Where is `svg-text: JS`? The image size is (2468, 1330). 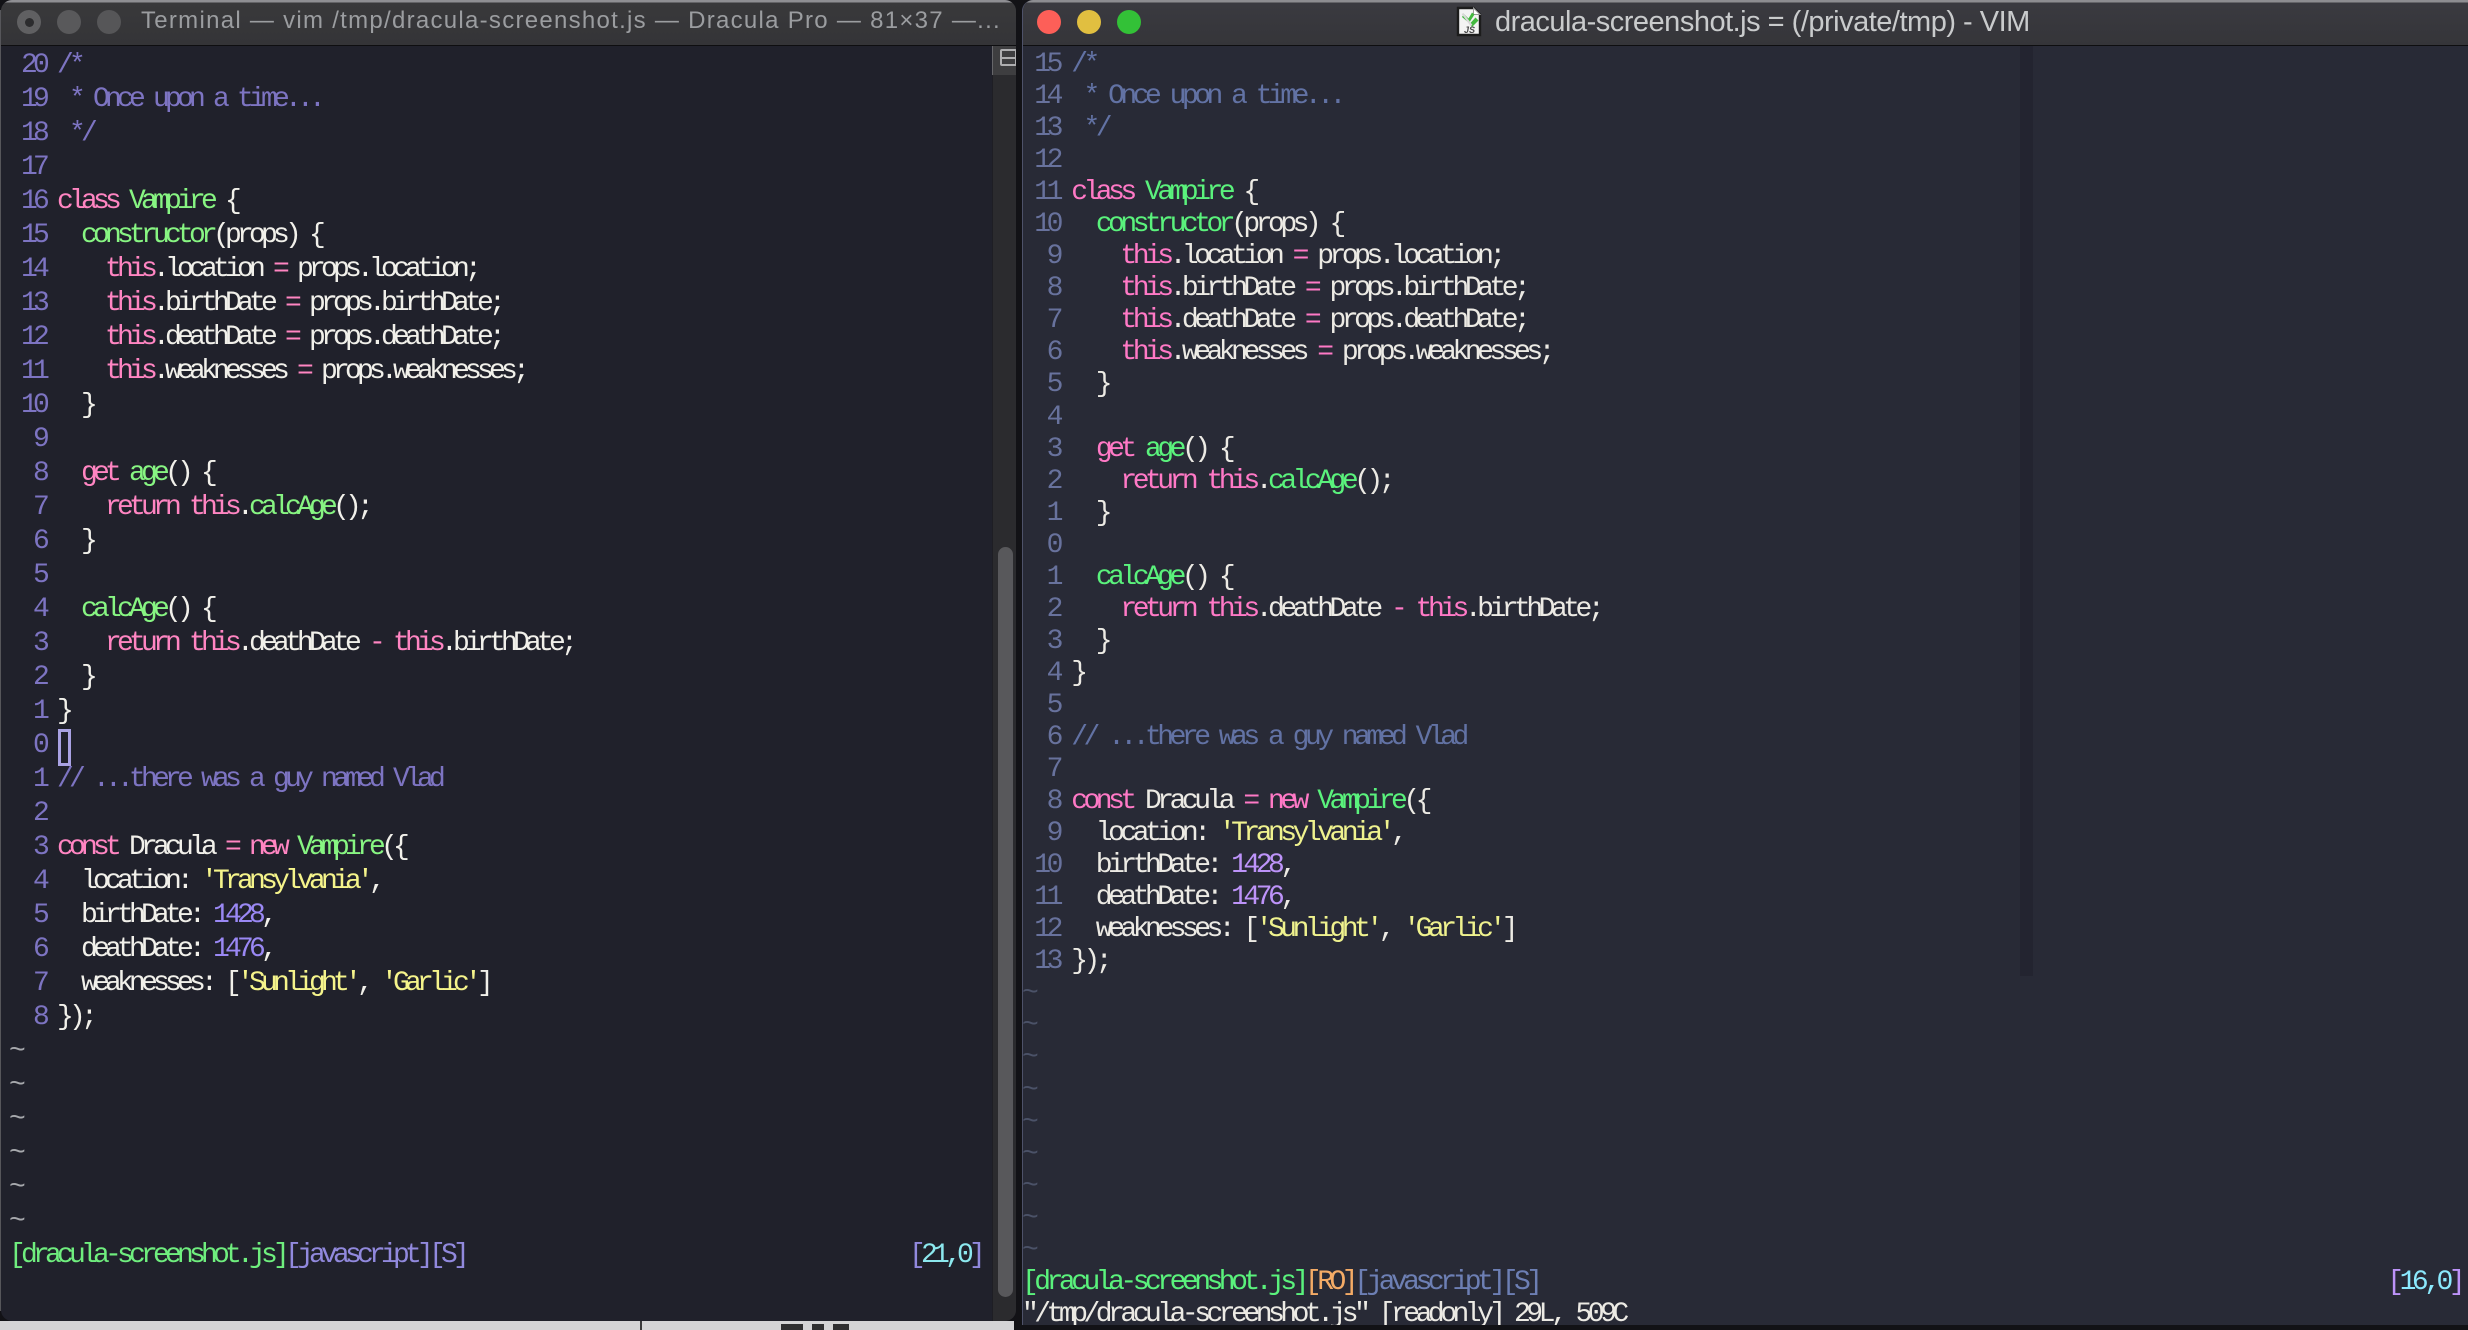 svg-text: JS is located at coordinates (1469, 30).